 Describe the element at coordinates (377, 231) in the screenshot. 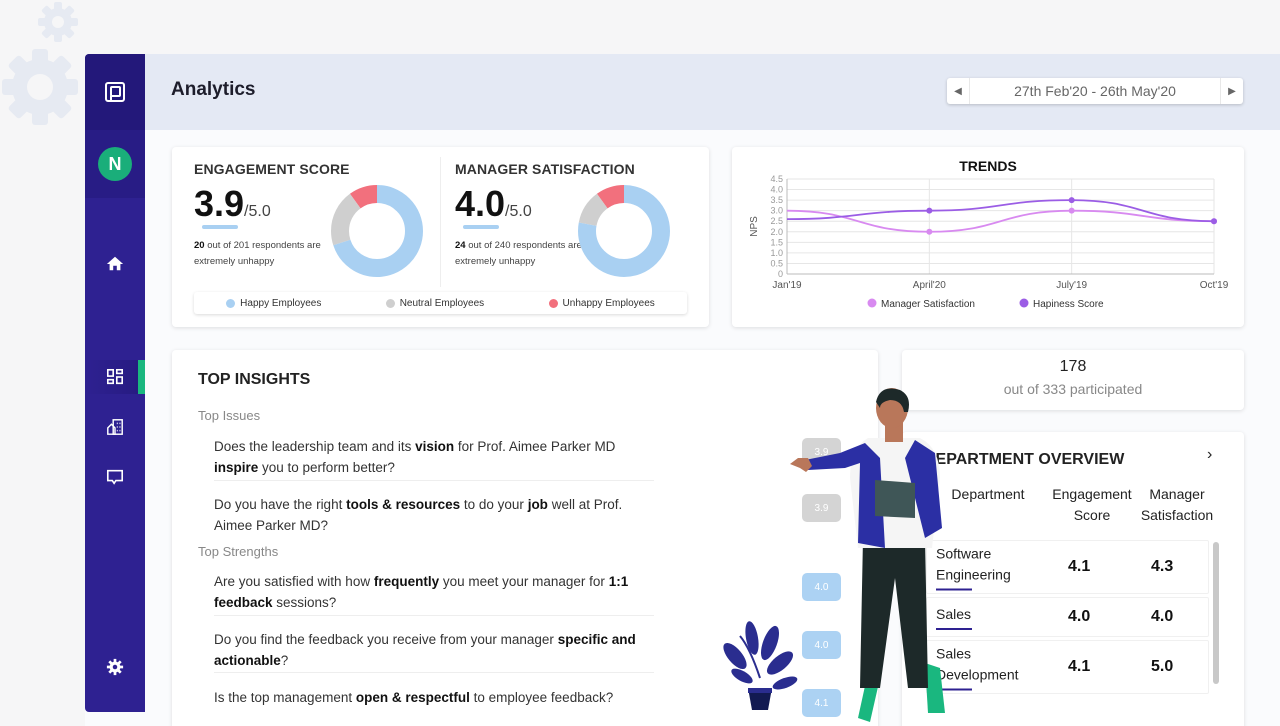

I see `engagement-donut-chart` at that location.